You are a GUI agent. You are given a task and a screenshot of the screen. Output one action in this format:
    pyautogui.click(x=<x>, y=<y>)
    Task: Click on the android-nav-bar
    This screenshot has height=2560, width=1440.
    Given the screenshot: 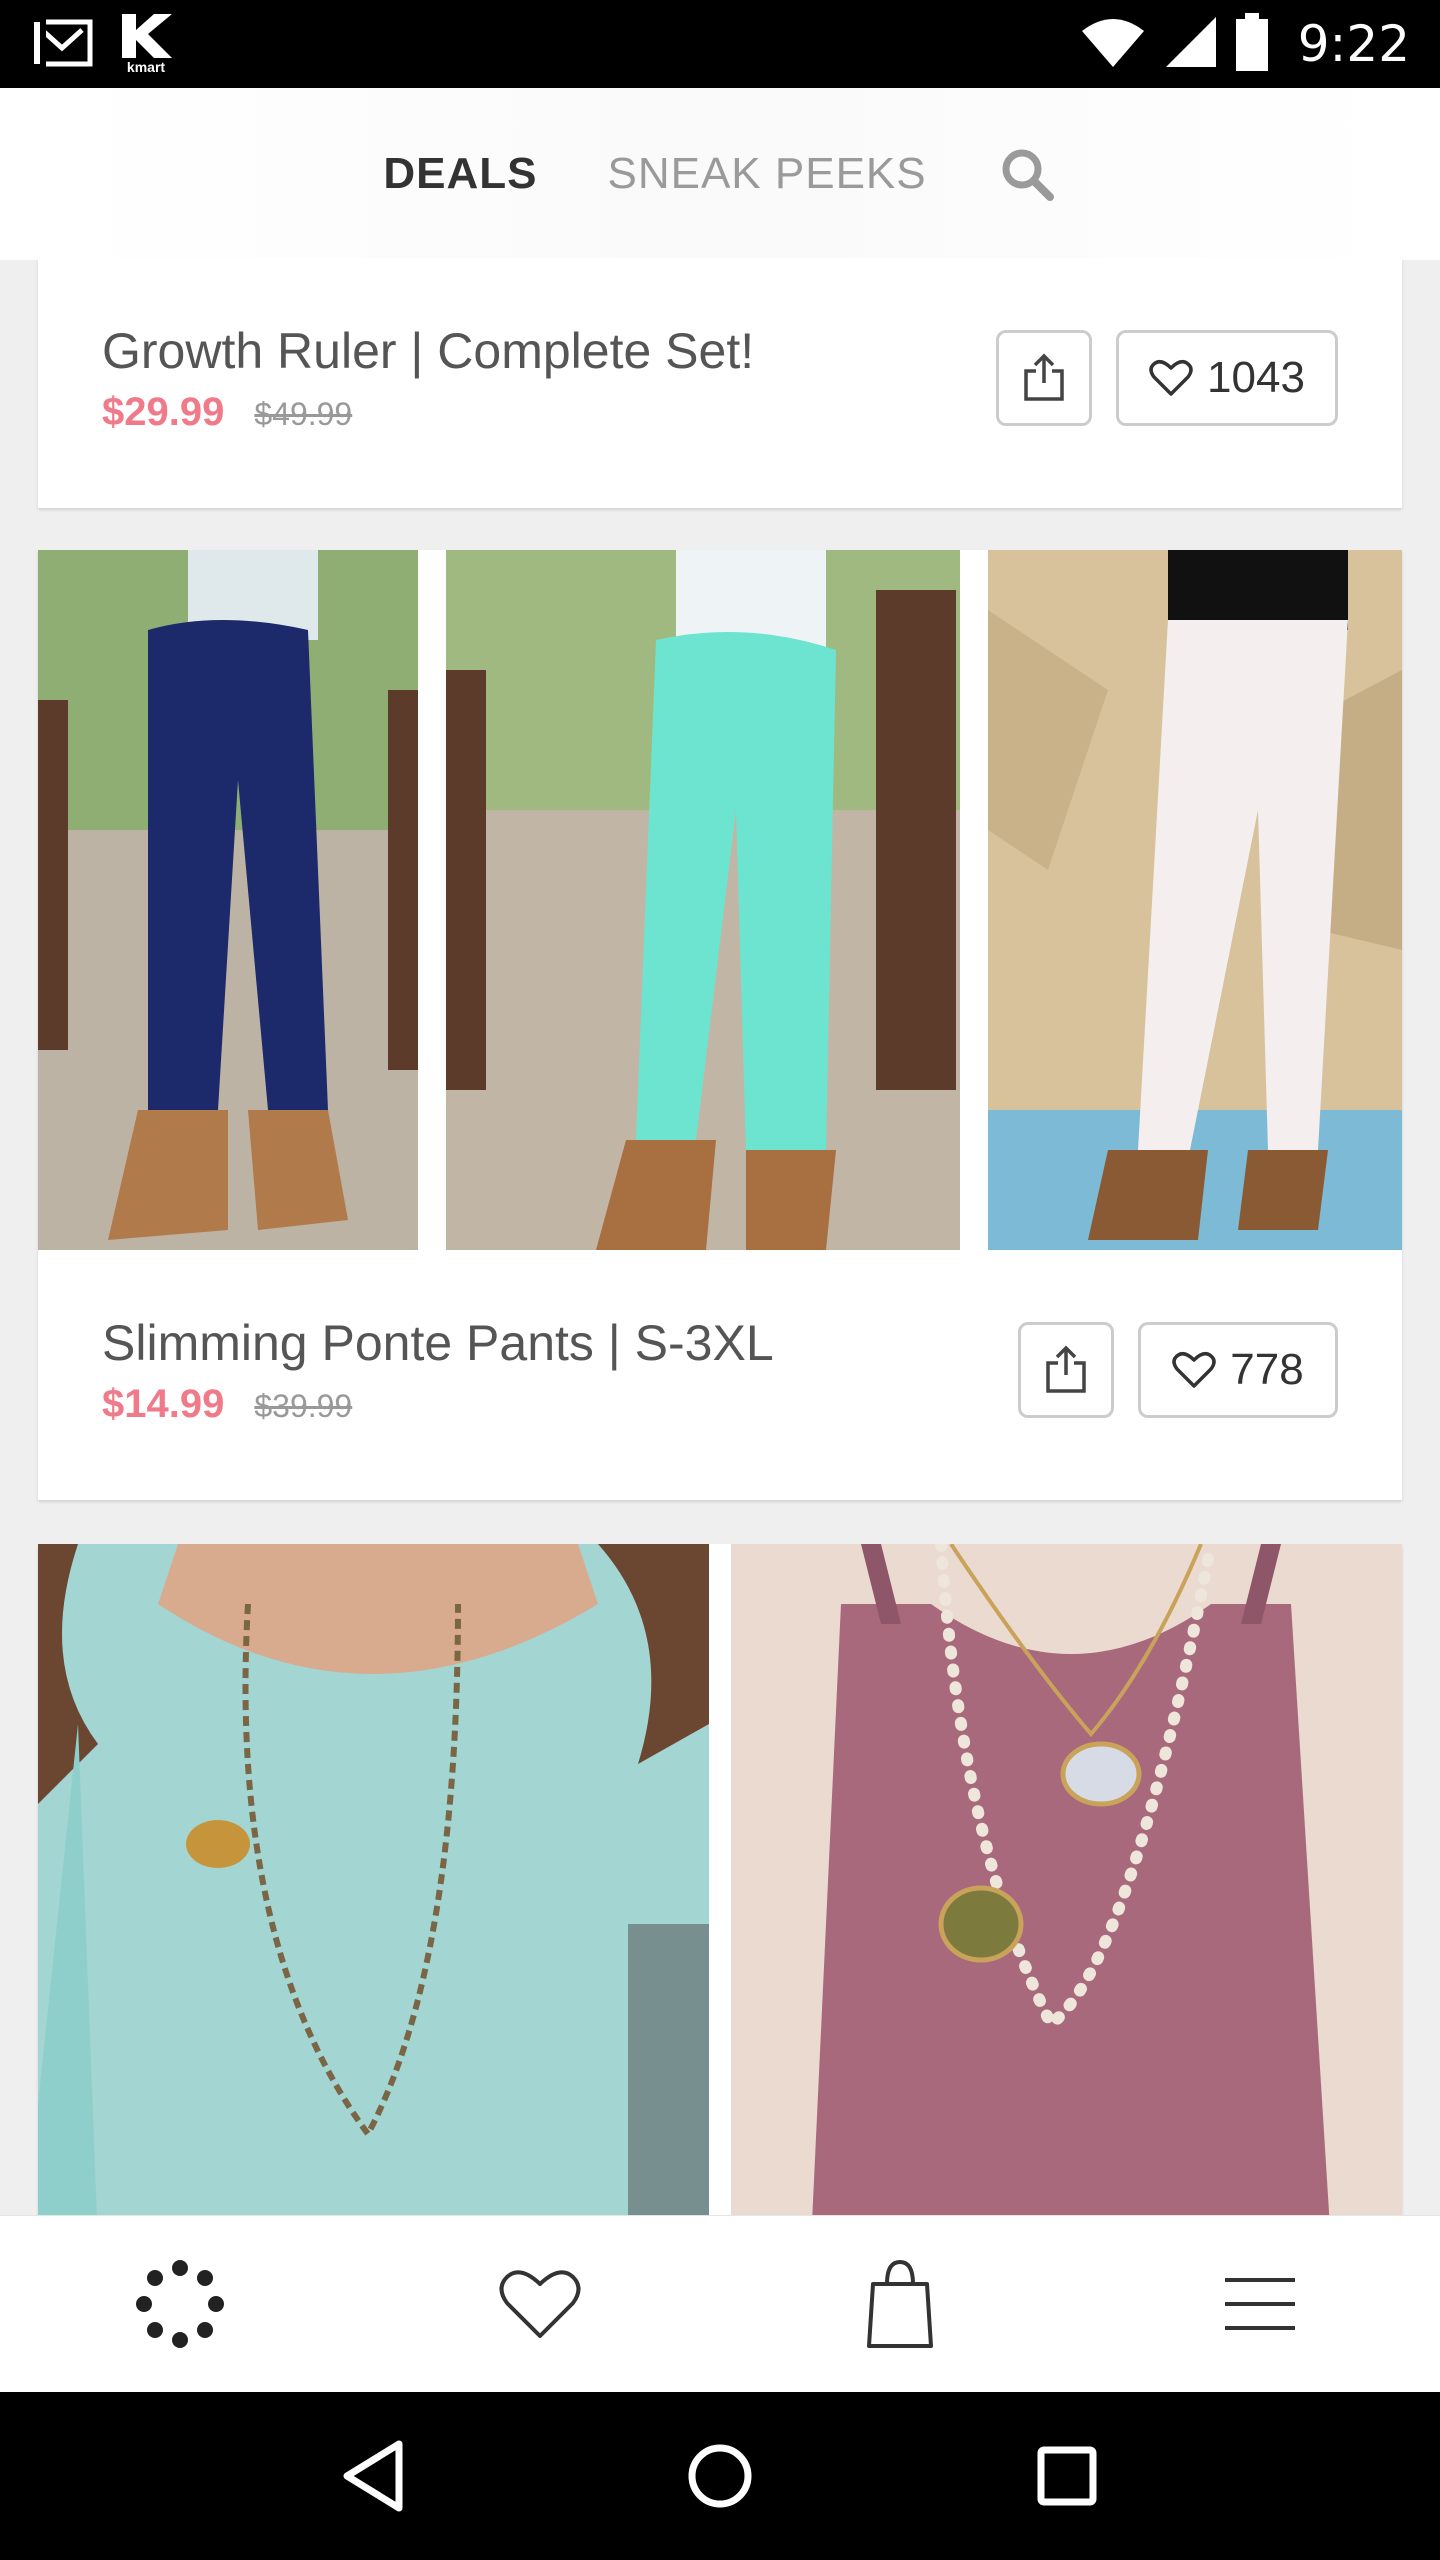 What is the action you would take?
    pyautogui.click(x=720, y=2476)
    